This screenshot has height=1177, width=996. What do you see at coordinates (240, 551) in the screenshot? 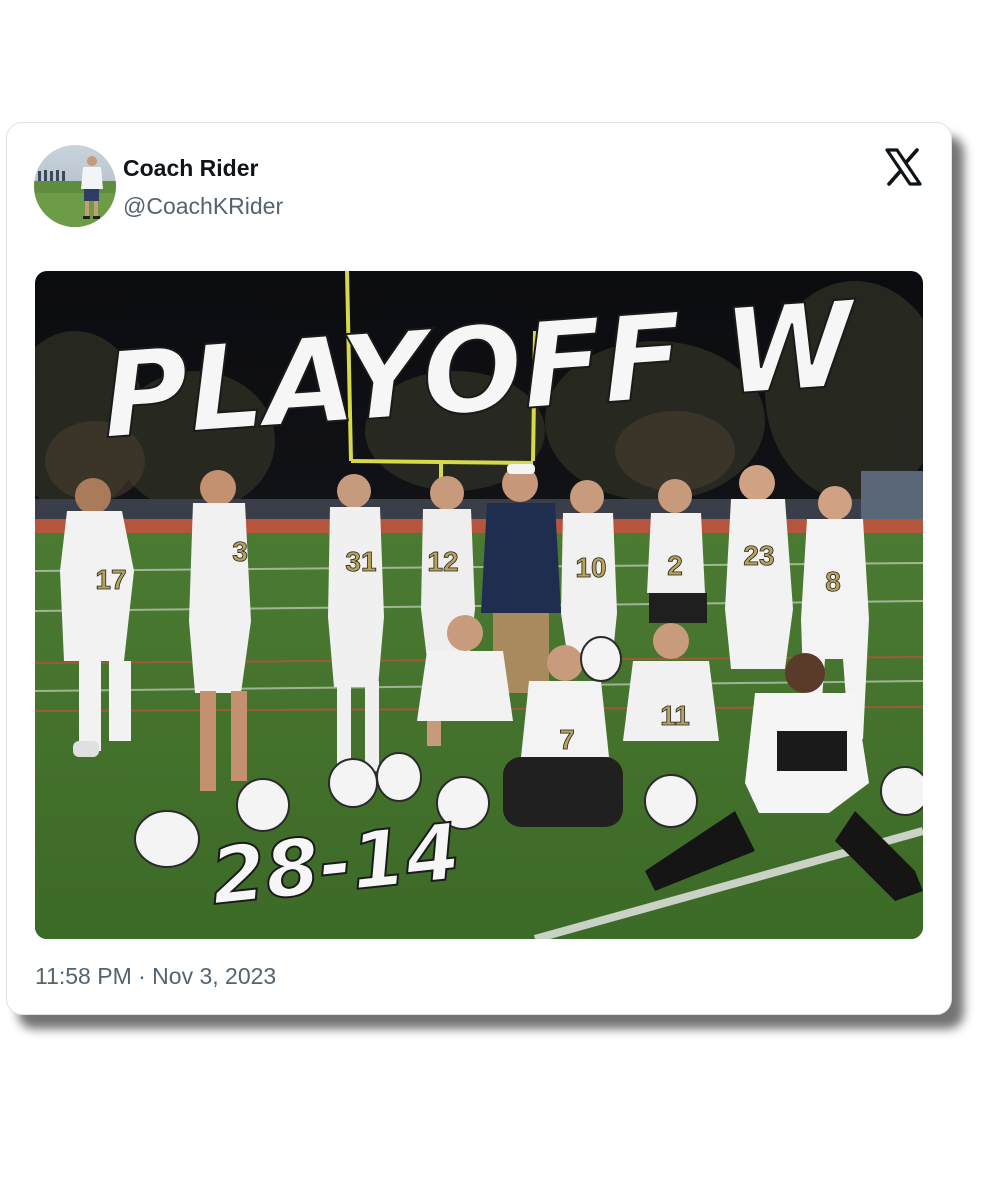
I see `jersey-number: 3` at bounding box center [240, 551].